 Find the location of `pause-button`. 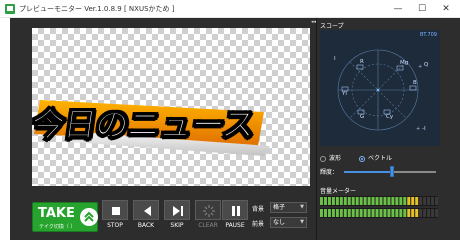

pause-button is located at coordinates (235, 210).